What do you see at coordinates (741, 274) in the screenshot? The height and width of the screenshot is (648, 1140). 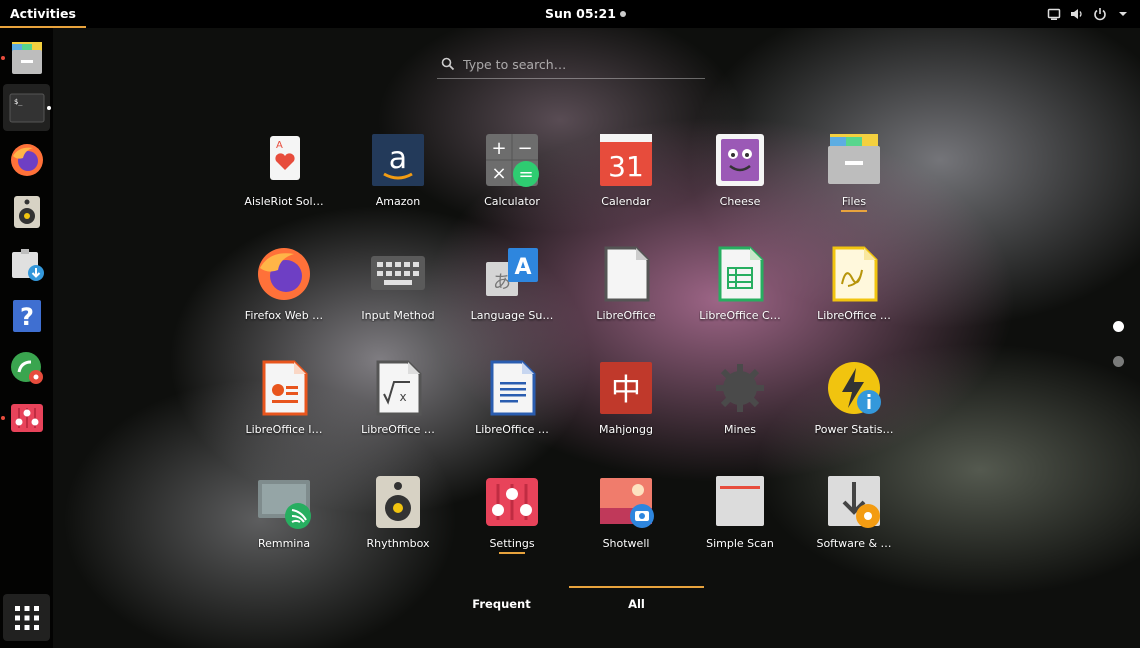 I see `calc-icon` at bounding box center [741, 274].